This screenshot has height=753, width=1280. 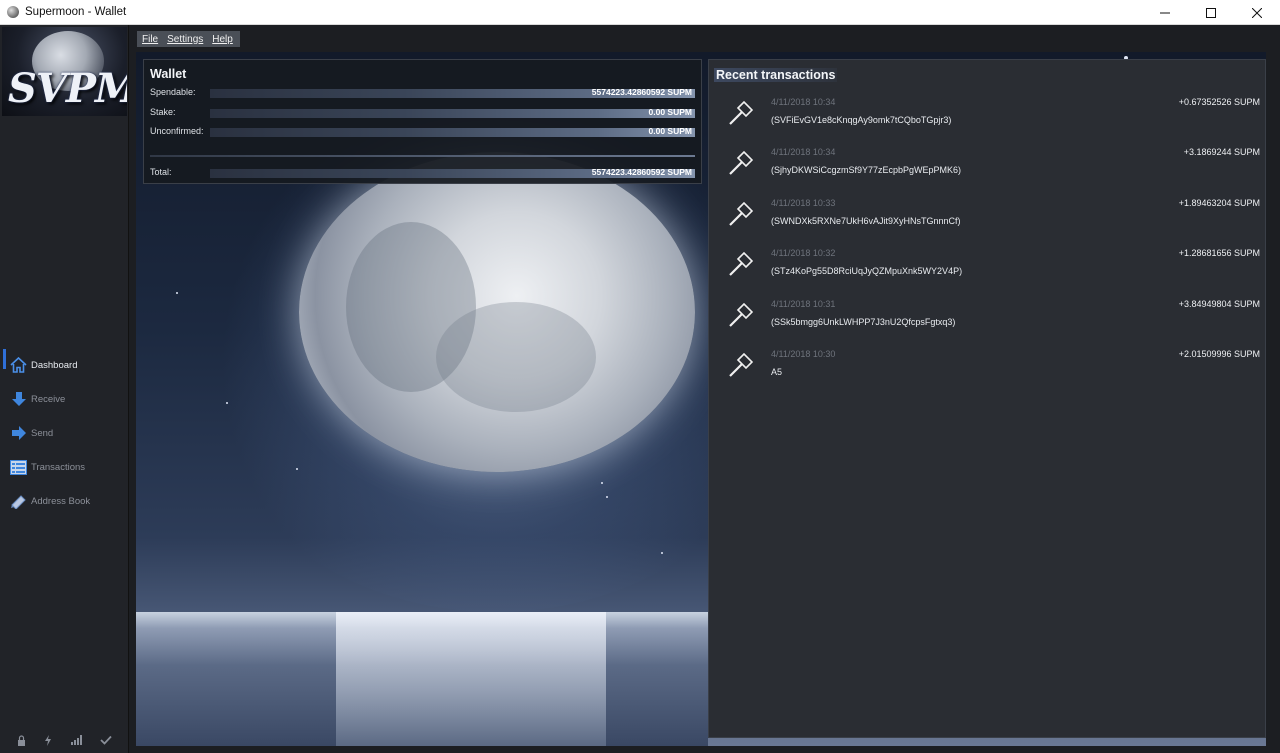 I want to click on sidebar-item-address-book: Address Book, so click(x=64, y=501).